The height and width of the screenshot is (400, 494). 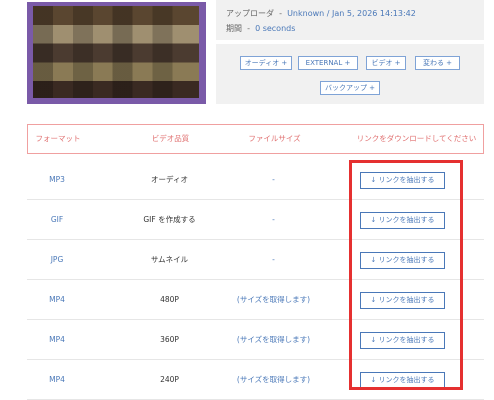 What do you see at coordinates (266, 63) in the screenshot?
I see `audio-format-button: オーディオ +` at bounding box center [266, 63].